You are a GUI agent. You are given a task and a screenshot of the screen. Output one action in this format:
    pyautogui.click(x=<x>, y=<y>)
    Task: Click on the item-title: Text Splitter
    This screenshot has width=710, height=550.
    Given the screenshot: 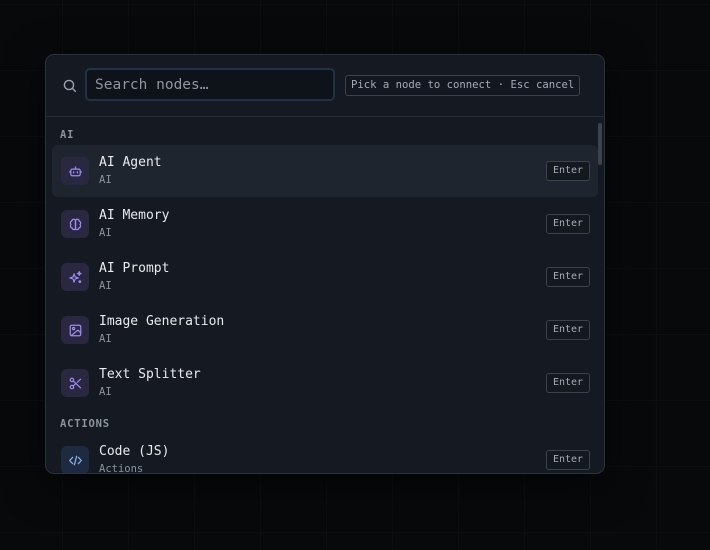 What is the action you would take?
    pyautogui.click(x=150, y=374)
    